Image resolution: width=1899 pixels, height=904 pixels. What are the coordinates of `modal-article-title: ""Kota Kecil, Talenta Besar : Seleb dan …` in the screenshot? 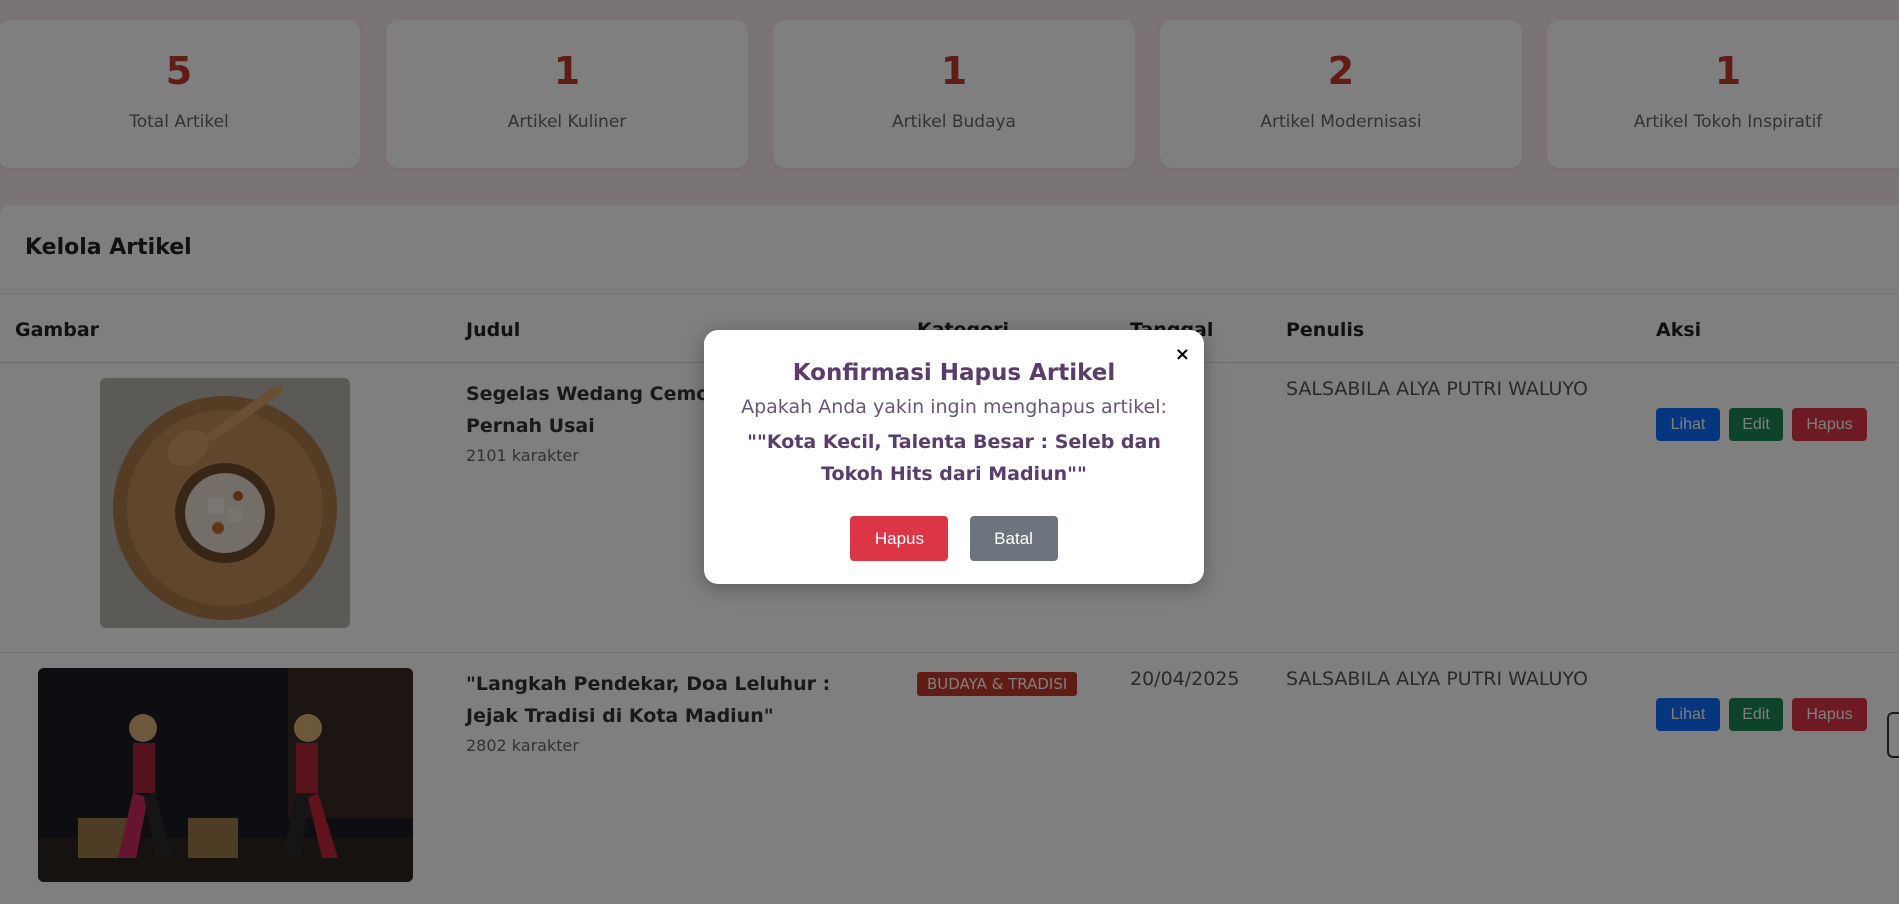 It's located at (954, 458).